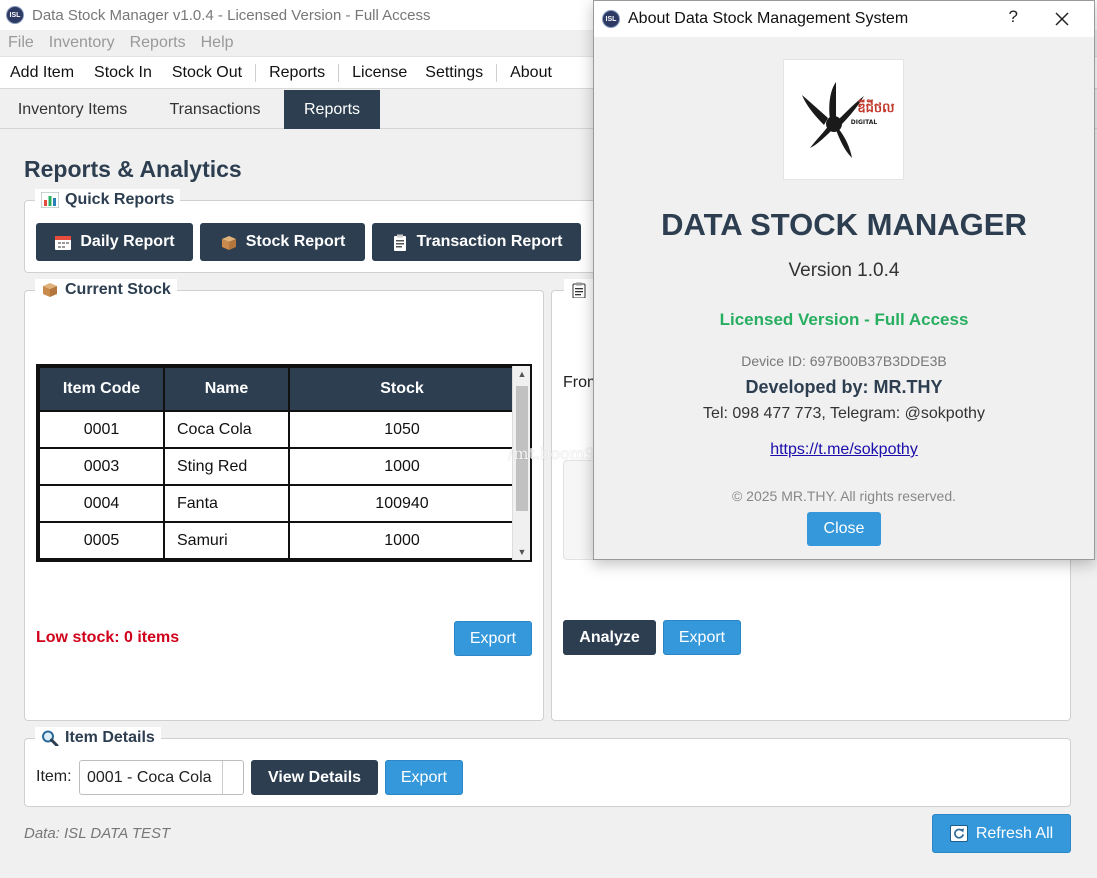 Image resolution: width=1097 pixels, height=878 pixels. I want to click on stock-report-button: Stock Report, so click(282, 242).